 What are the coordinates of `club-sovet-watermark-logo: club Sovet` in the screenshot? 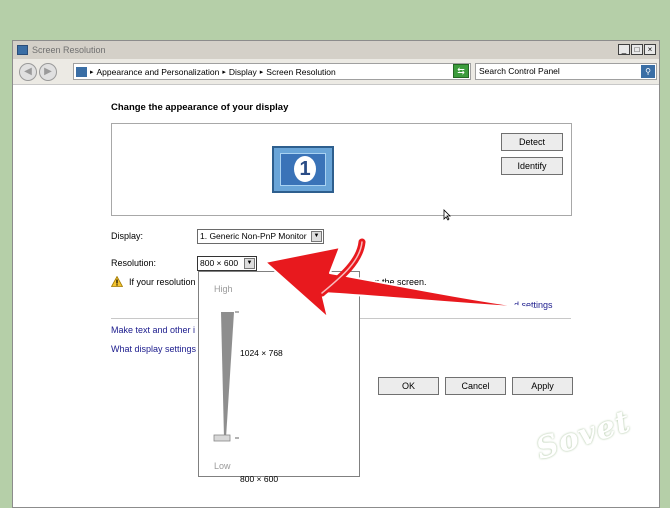 It's located at (589, 435).